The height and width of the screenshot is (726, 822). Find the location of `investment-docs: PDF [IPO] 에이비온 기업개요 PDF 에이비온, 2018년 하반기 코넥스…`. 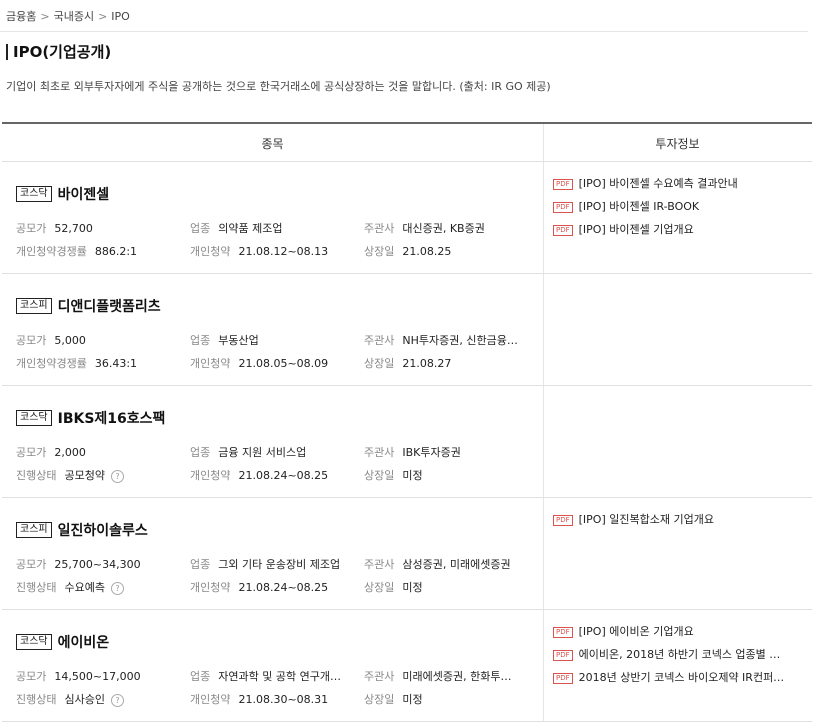

investment-docs: PDF [IPO] 에이비온 기업개요 PDF 에이비온, 2018년 하반기 코넥스… is located at coordinates (678, 657).